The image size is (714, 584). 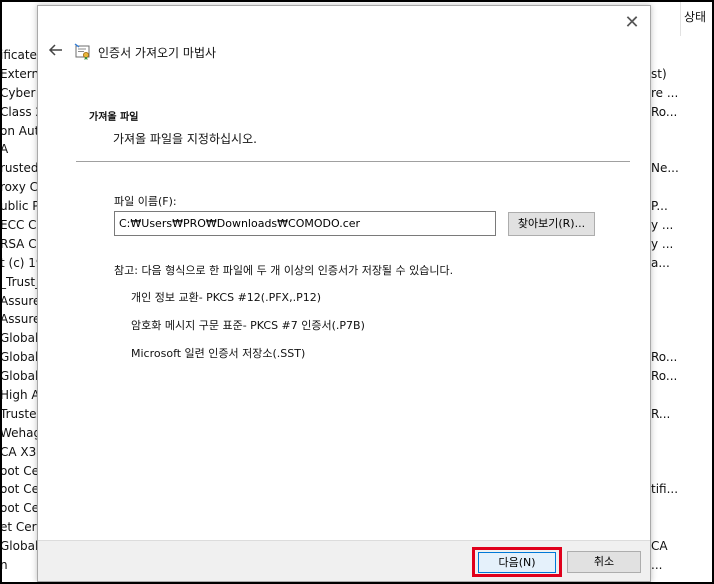 I want to click on section-description: 가져올 파일을 지정하십시오., so click(x=185, y=139).